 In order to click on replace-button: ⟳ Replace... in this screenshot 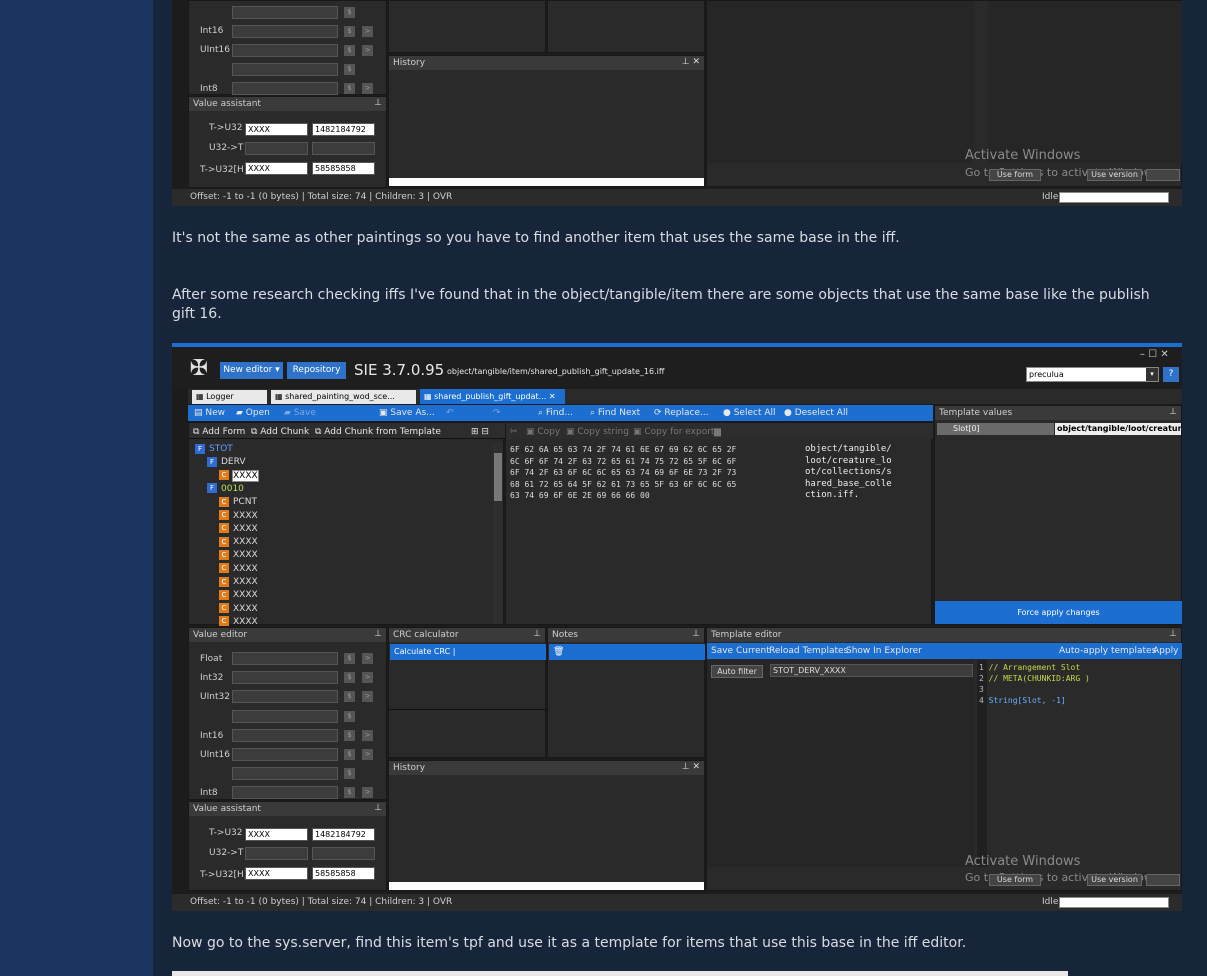, I will do `click(681, 413)`.